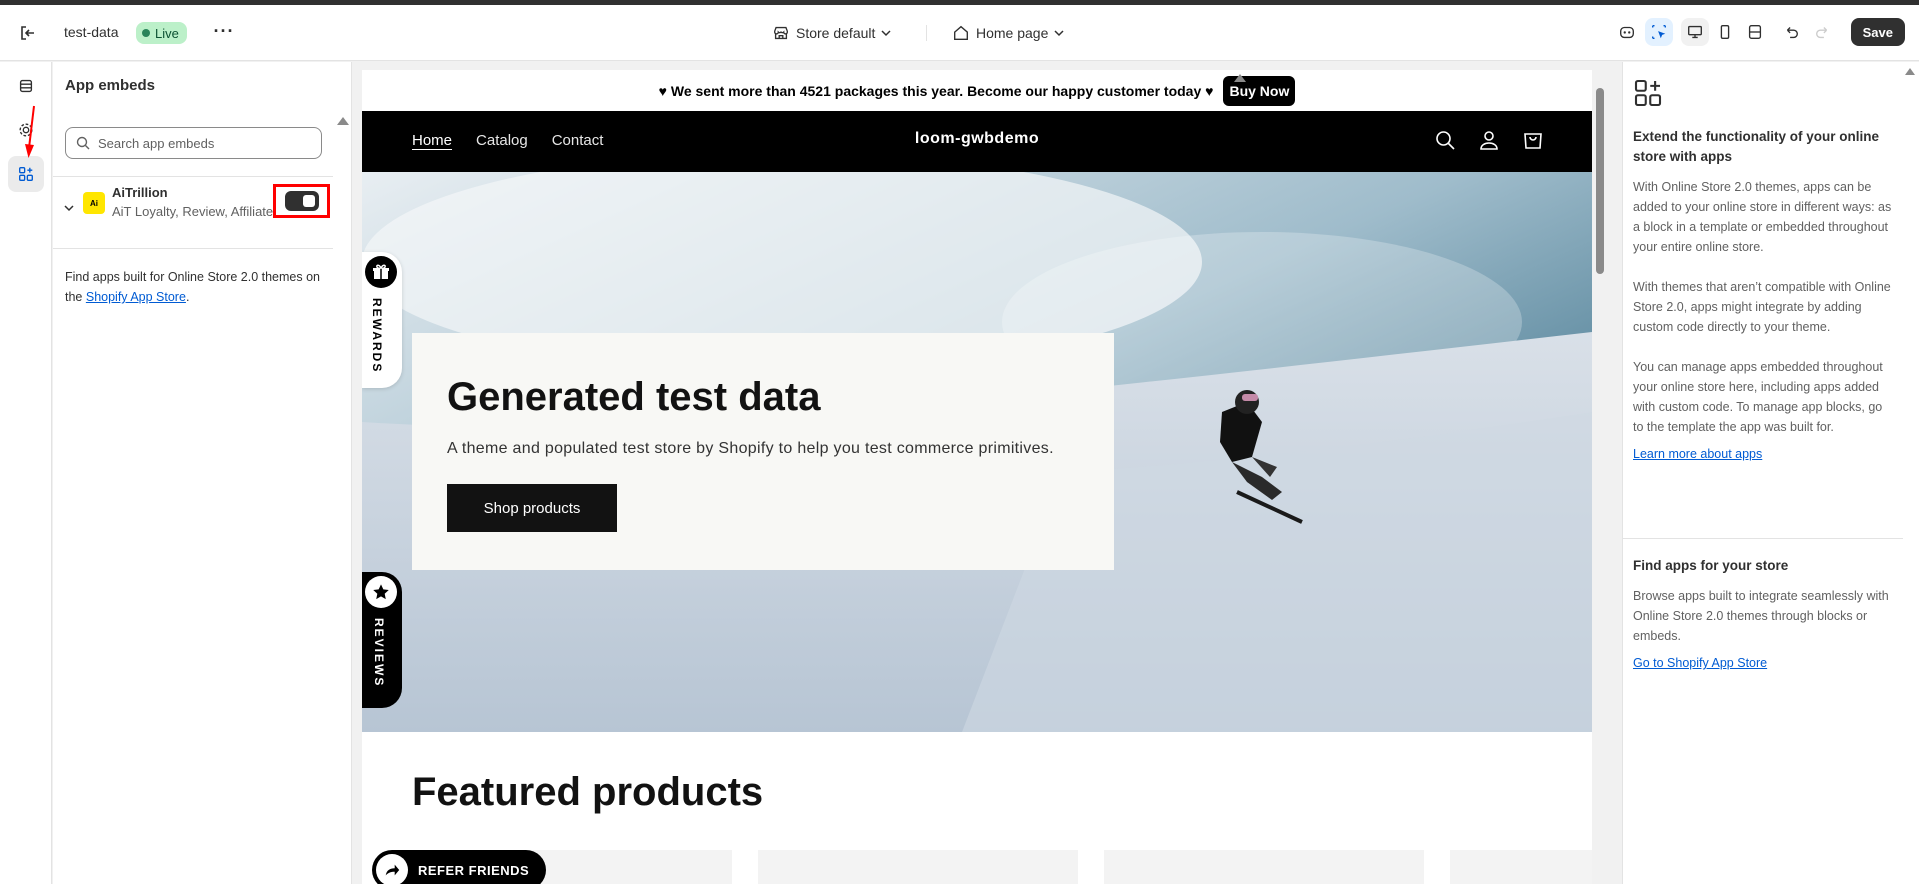  I want to click on rail-sections, so click(26, 86).